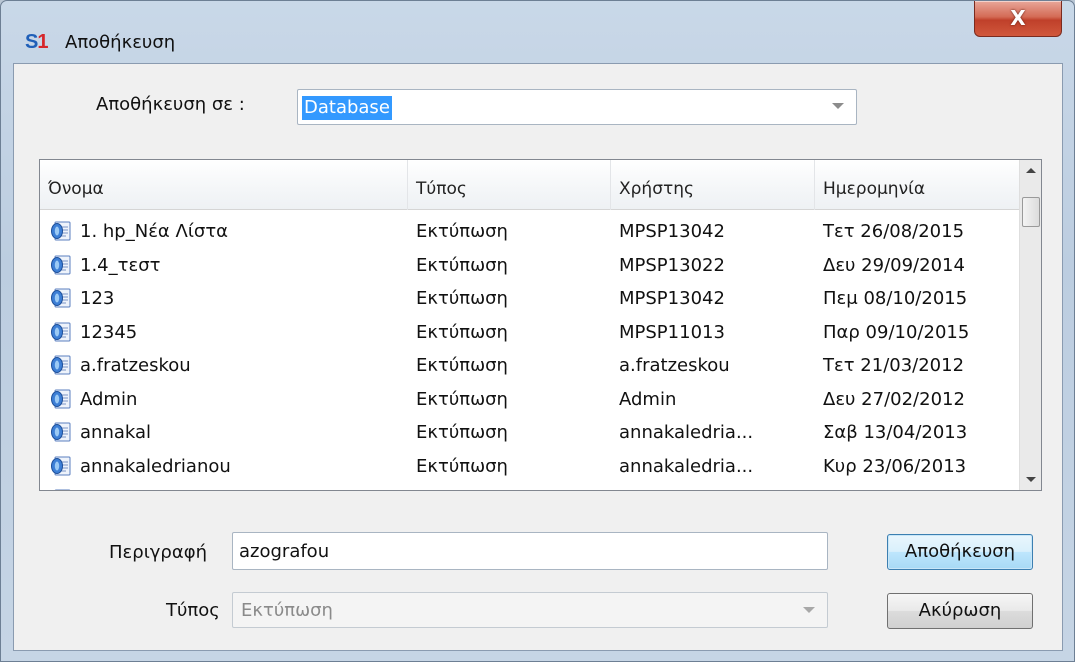  Describe the element at coordinates (158, 552) in the screenshot. I see `description-label: Περιγραφή` at that location.